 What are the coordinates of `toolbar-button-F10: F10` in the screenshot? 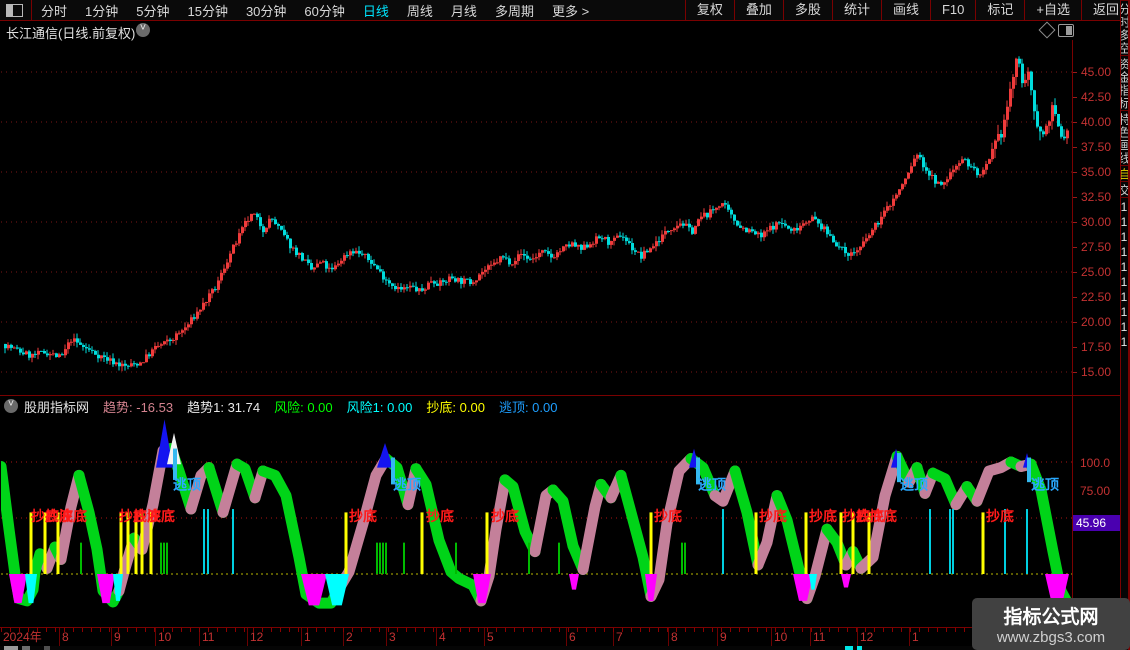 It's located at (952, 10).